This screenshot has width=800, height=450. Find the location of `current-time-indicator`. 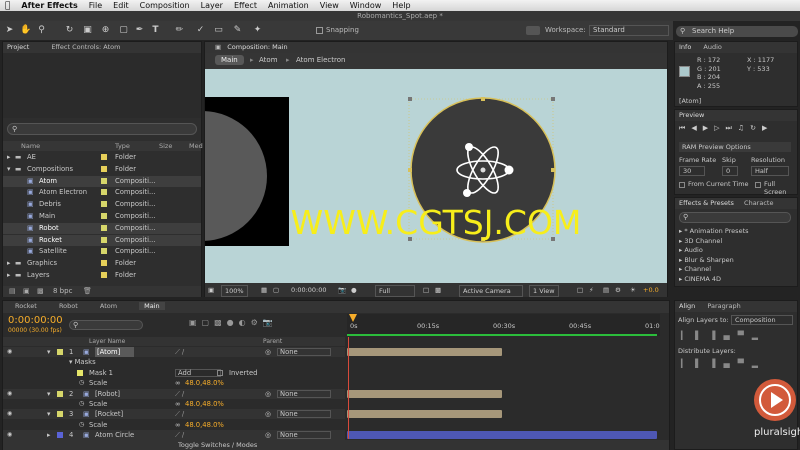

current-time-indicator is located at coordinates (348, 388).